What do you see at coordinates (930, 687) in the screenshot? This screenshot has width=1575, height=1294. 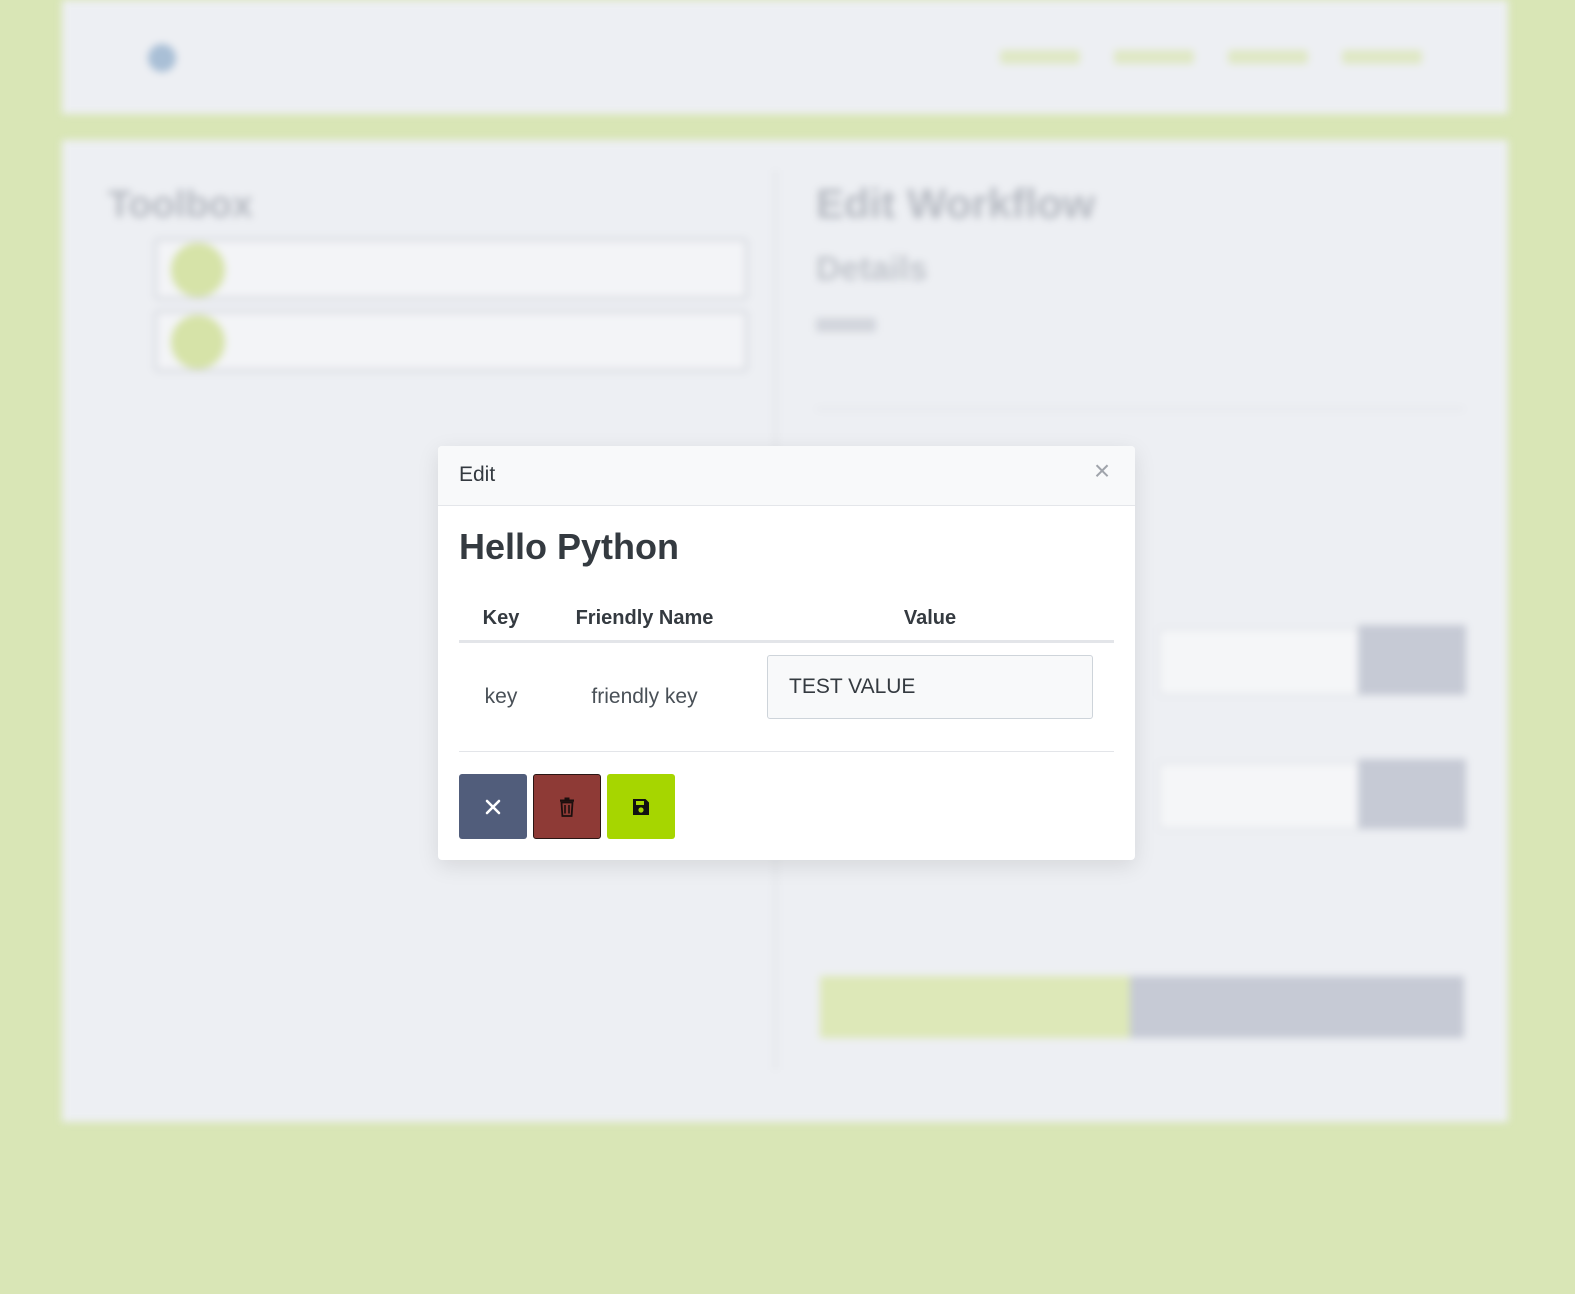 I see `value-input` at bounding box center [930, 687].